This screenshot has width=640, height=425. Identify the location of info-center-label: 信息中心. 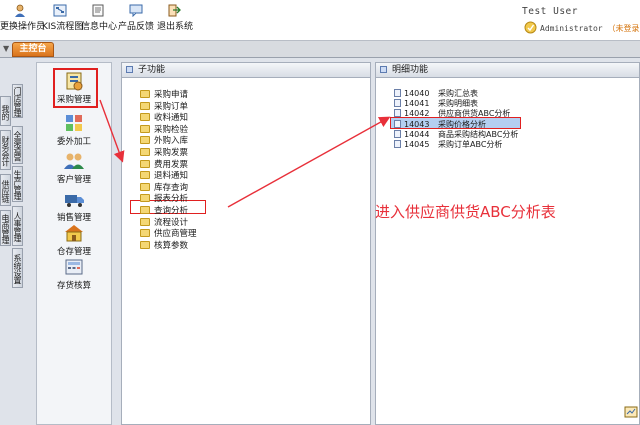
(99, 27).